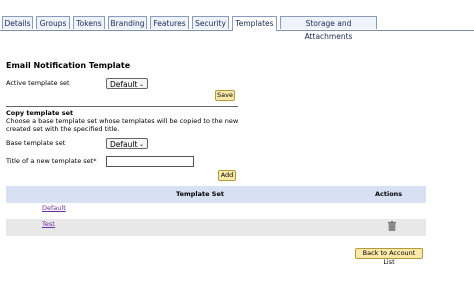  I want to click on active-template-select: Default ⌄, so click(127, 83).